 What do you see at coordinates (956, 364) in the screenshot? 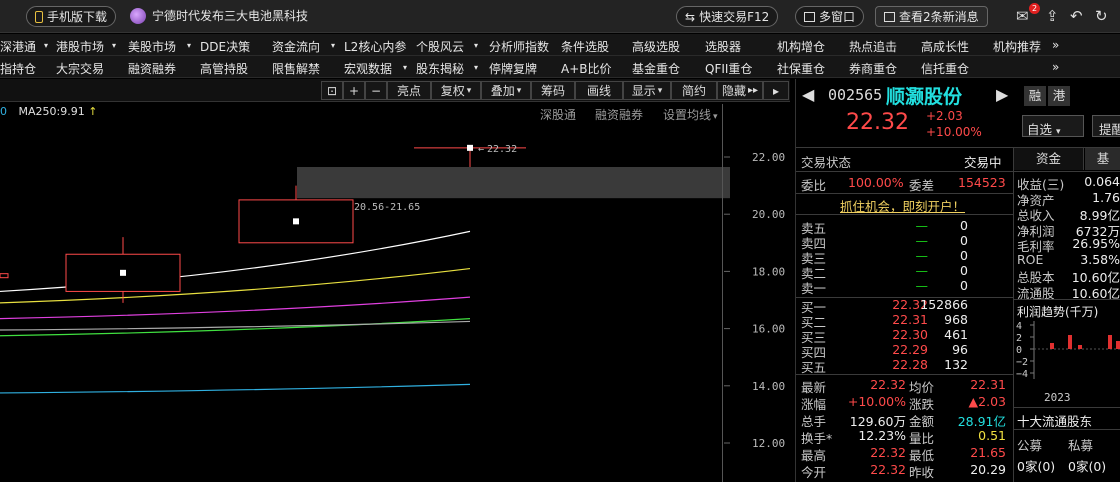
I see `order-volume: 132` at bounding box center [956, 364].